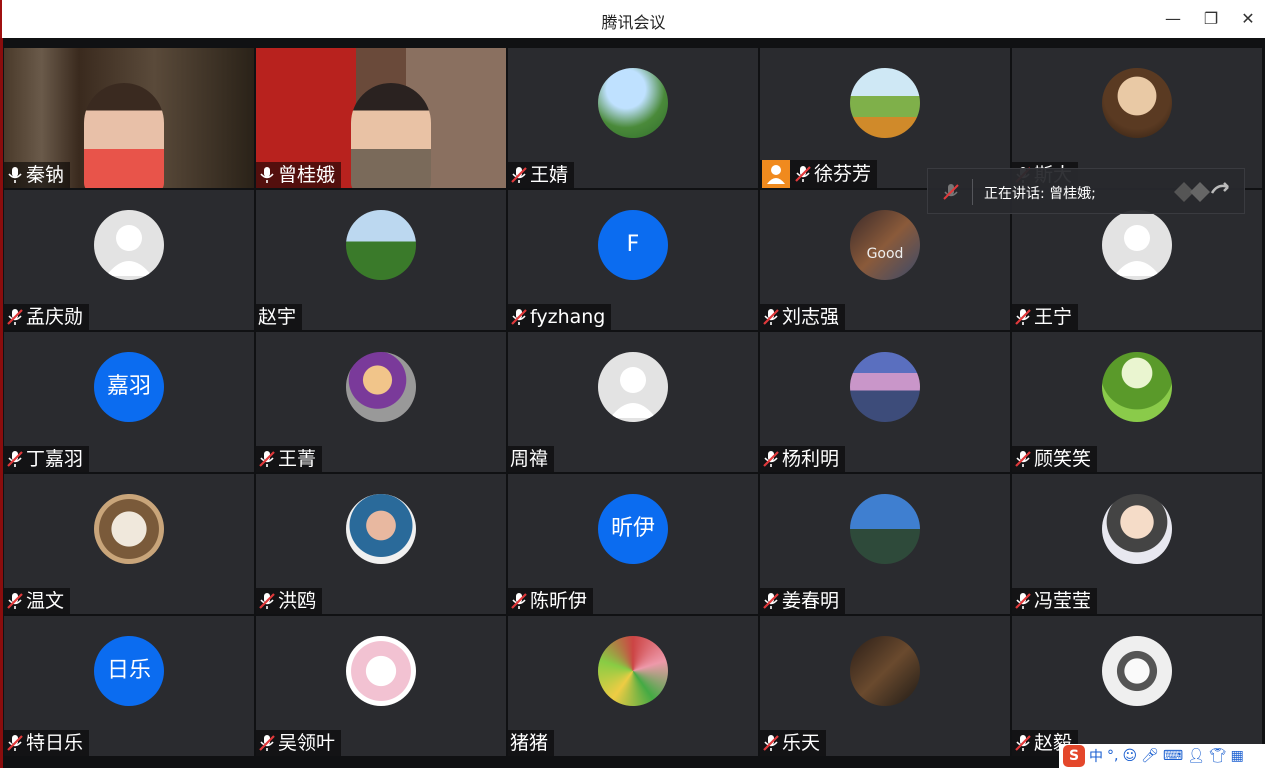  Describe the element at coordinates (633, 22) in the screenshot. I see `window-title: 腾讯会议` at that location.